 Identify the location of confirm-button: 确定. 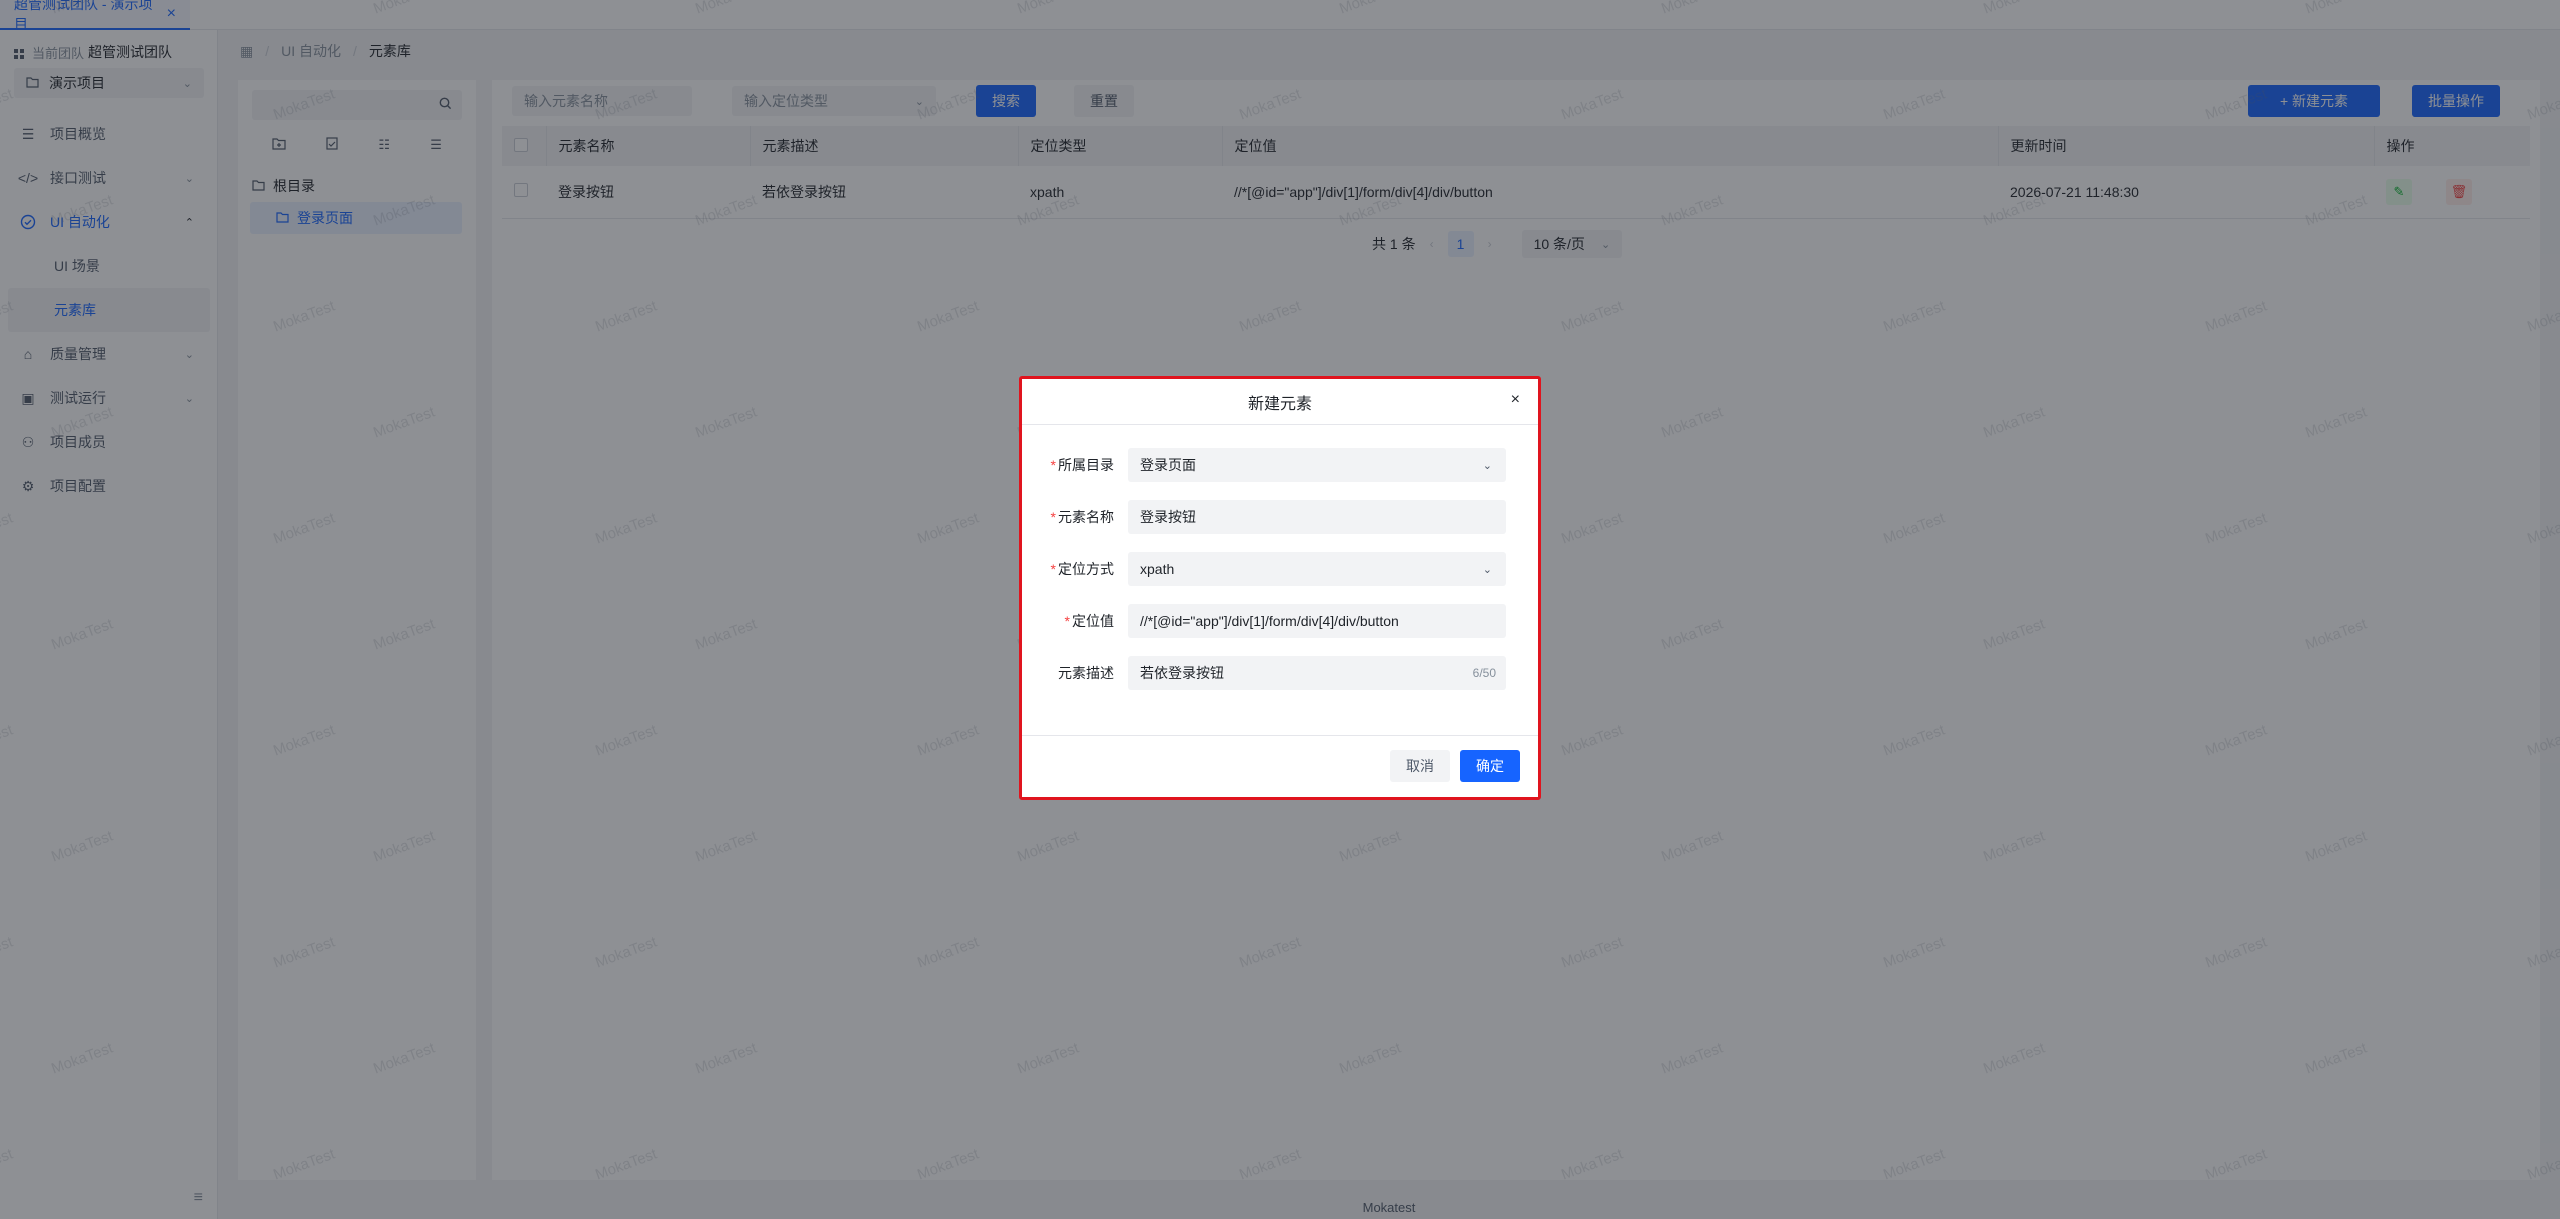
(1490, 766).